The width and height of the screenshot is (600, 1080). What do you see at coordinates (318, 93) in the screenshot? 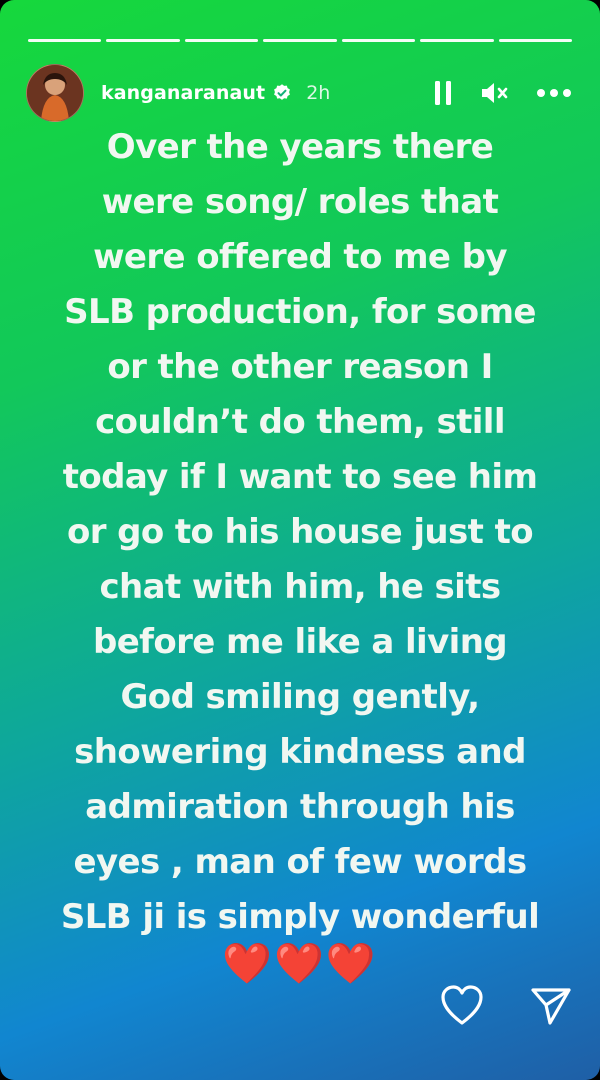
I see `story-timestamp: 2h` at bounding box center [318, 93].